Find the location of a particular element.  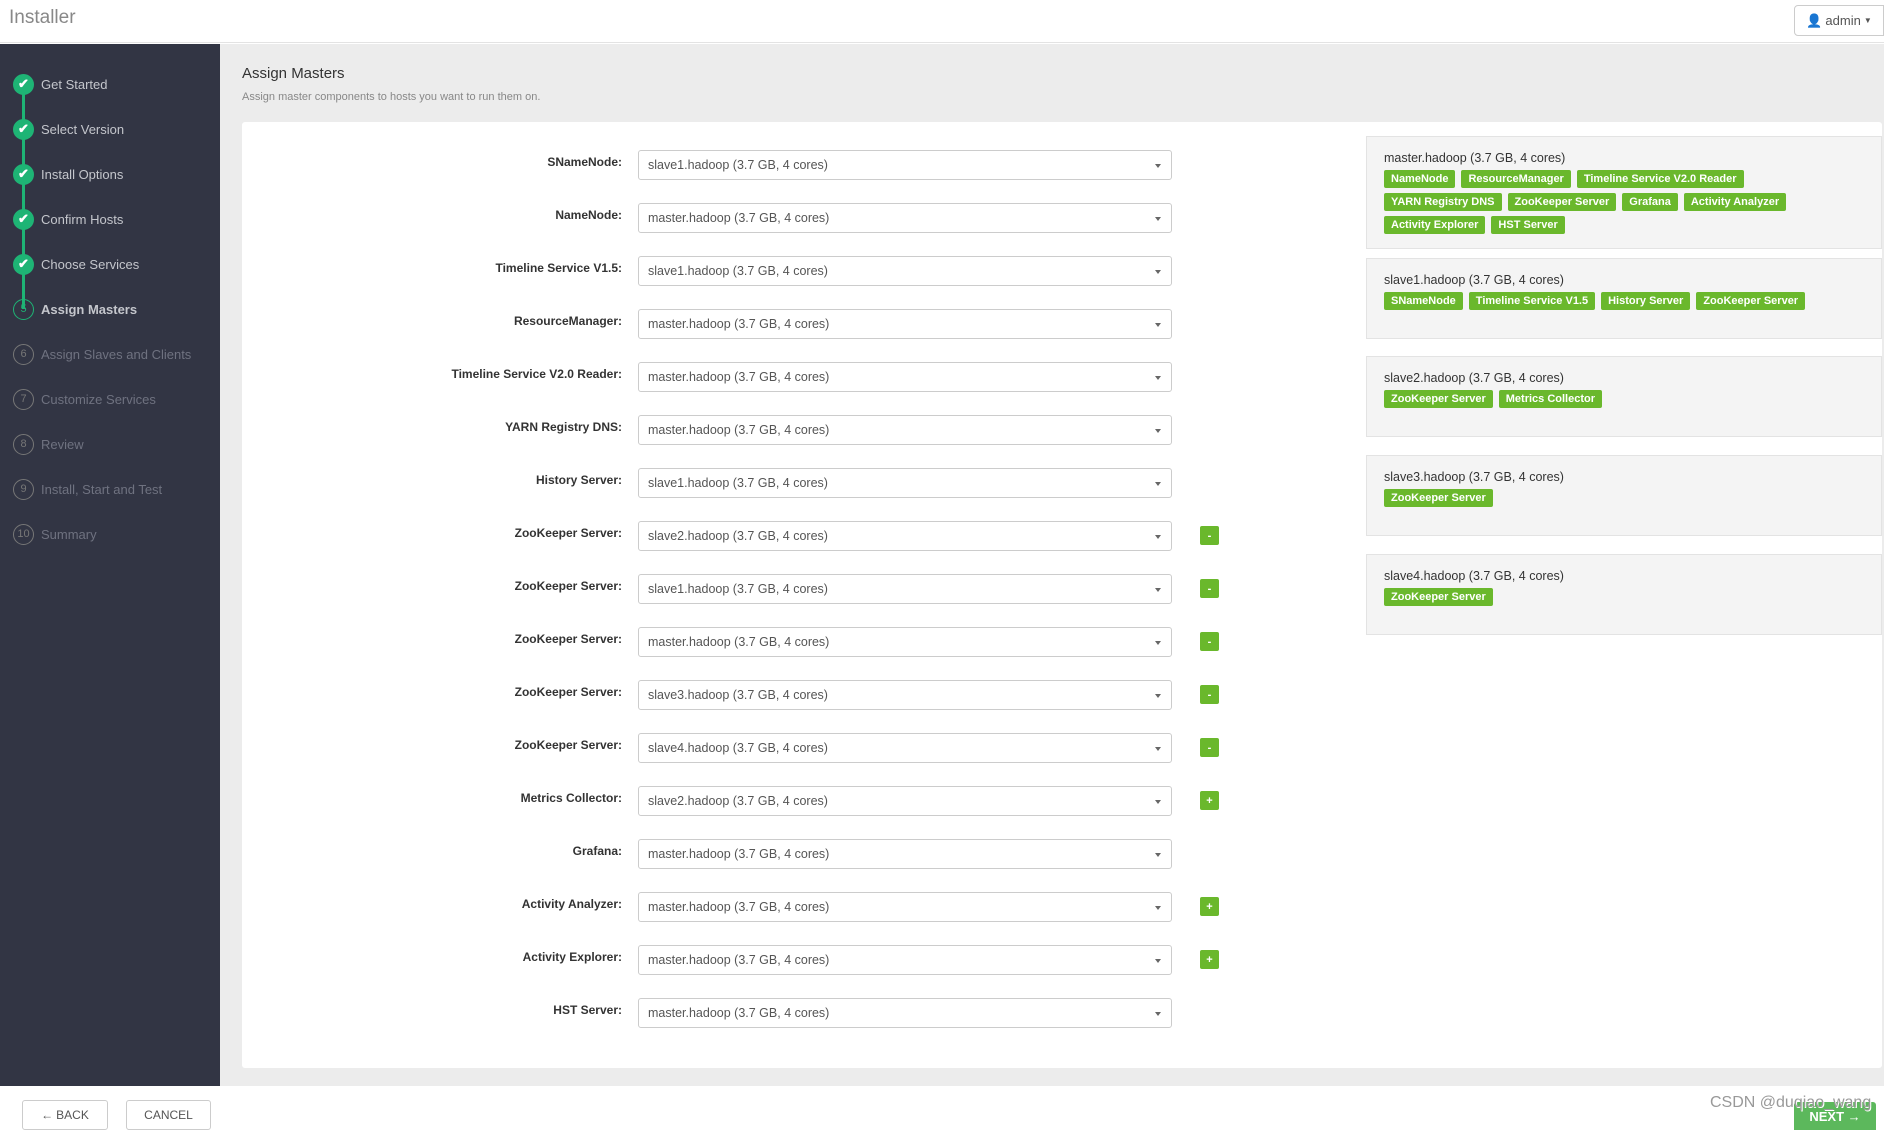

logo: Installer is located at coordinates (42, 18).